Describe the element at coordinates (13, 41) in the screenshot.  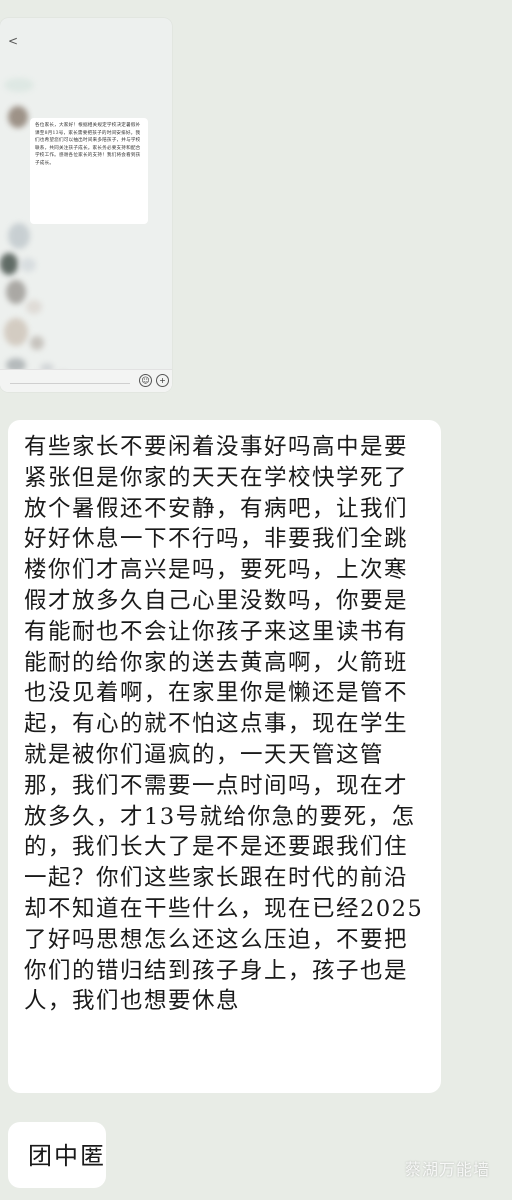
I see `back-arrow-icon: <` at that location.